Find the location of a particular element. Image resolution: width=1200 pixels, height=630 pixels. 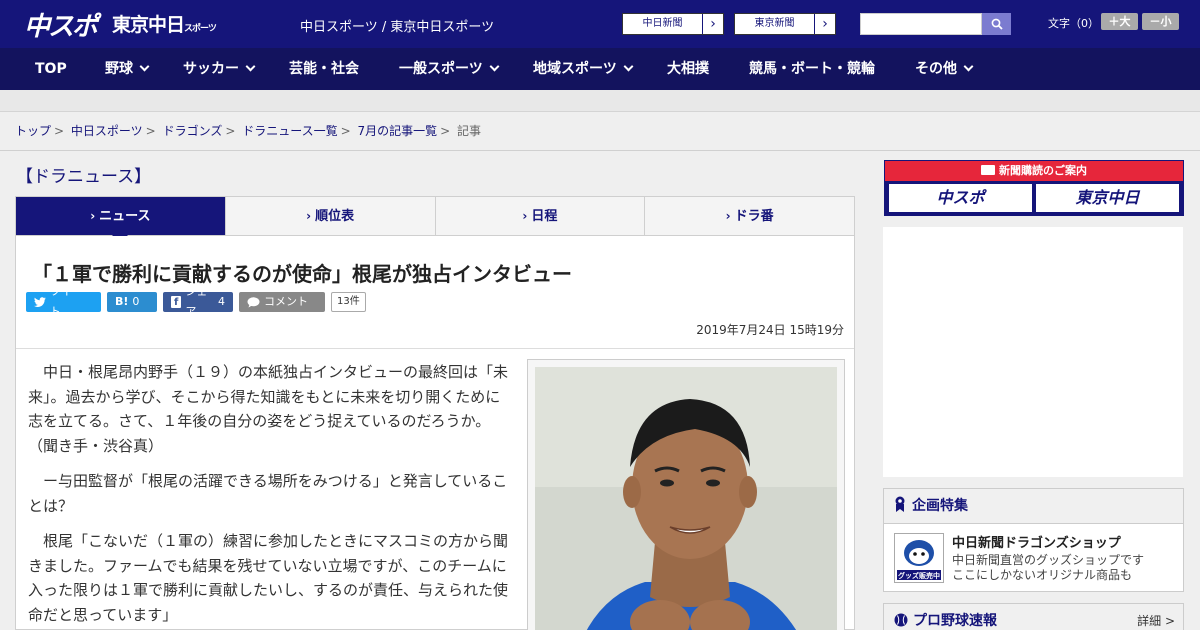

search-icon is located at coordinates (997, 24).